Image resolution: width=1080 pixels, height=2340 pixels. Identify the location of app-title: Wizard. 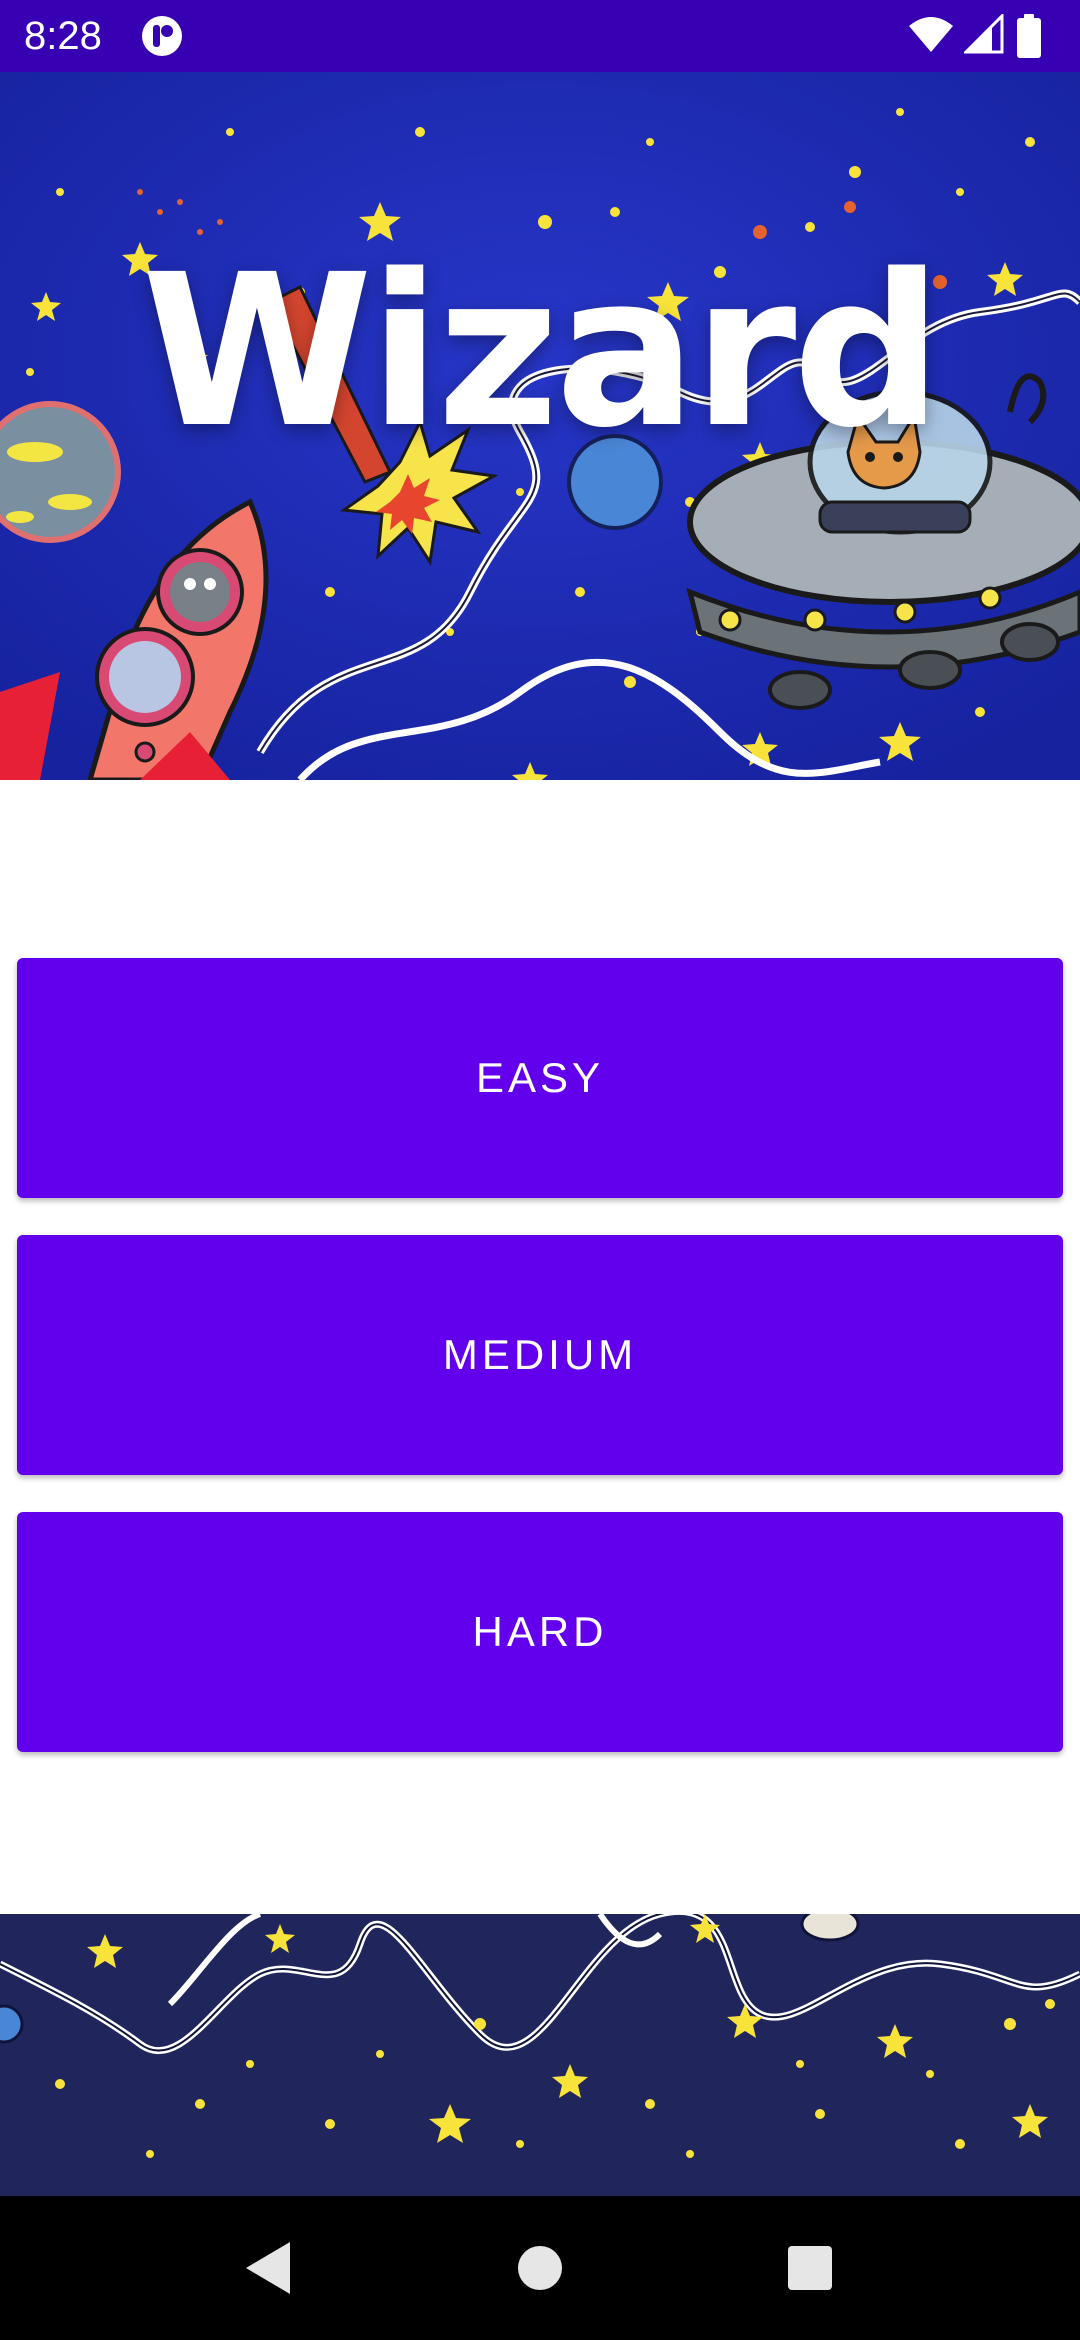
(541, 351).